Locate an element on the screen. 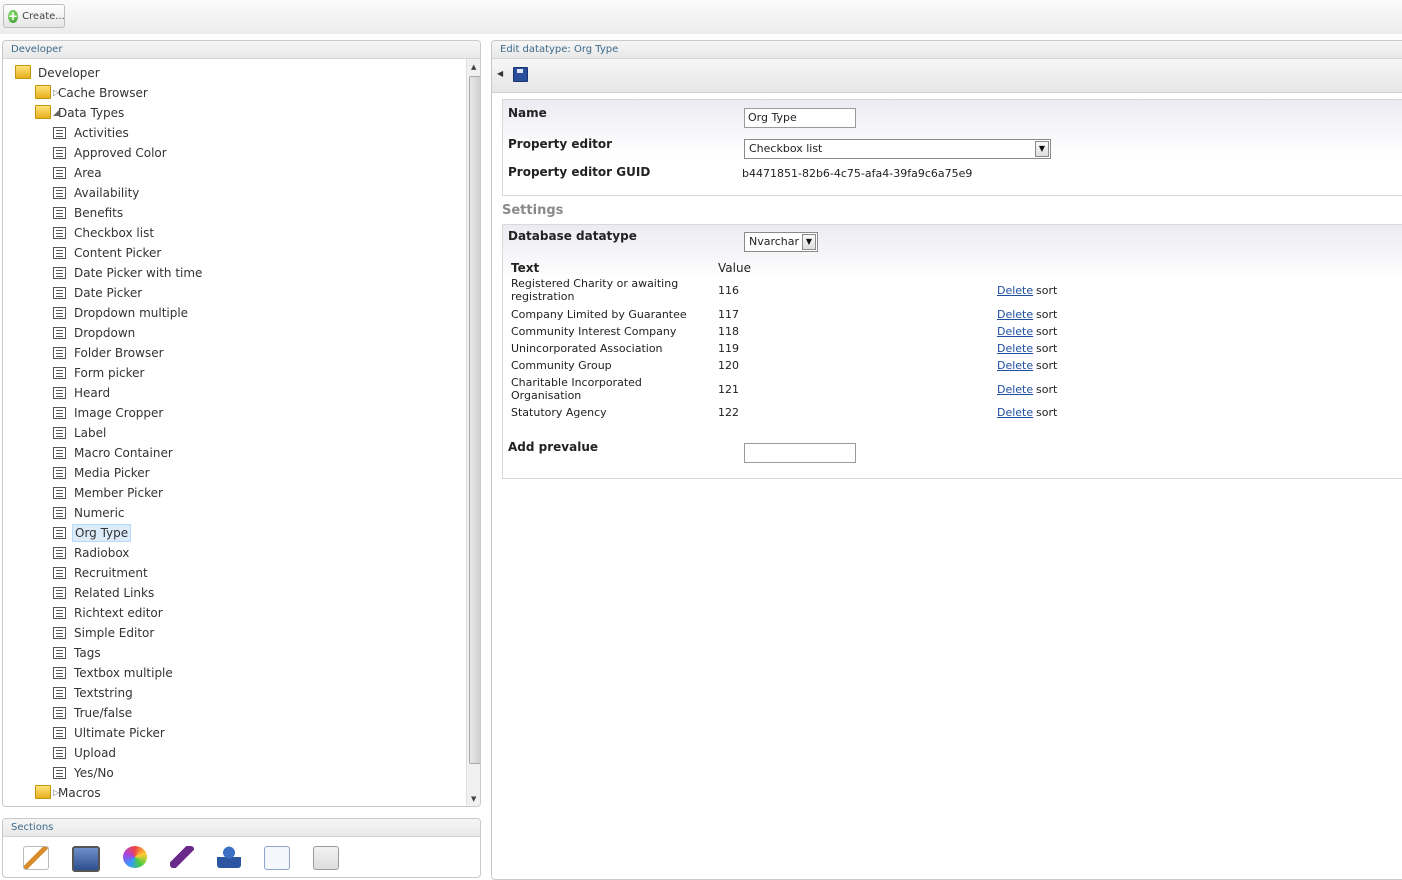 This screenshot has height=880, width=1402. tree-datatype-item: Ultimate Picker is located at coordinates (110, 733).